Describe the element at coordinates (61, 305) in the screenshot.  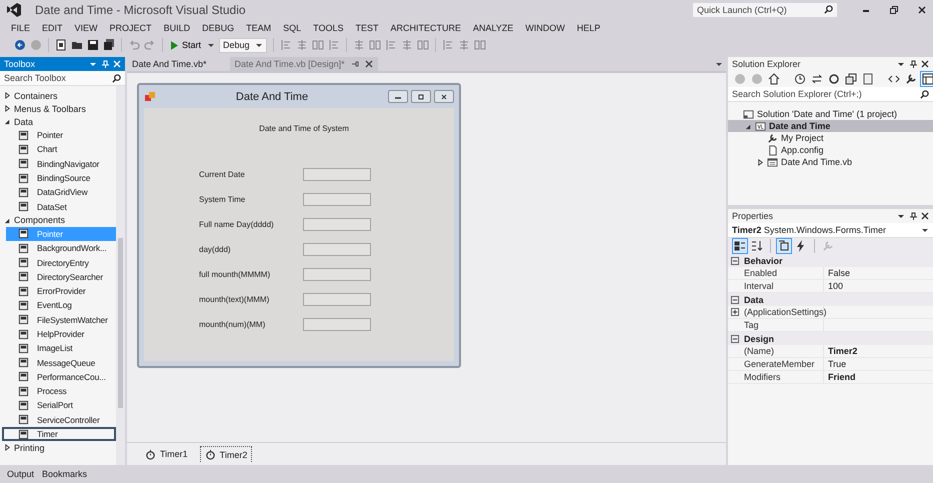
I see `toolbox-item: EventLog` at that location.